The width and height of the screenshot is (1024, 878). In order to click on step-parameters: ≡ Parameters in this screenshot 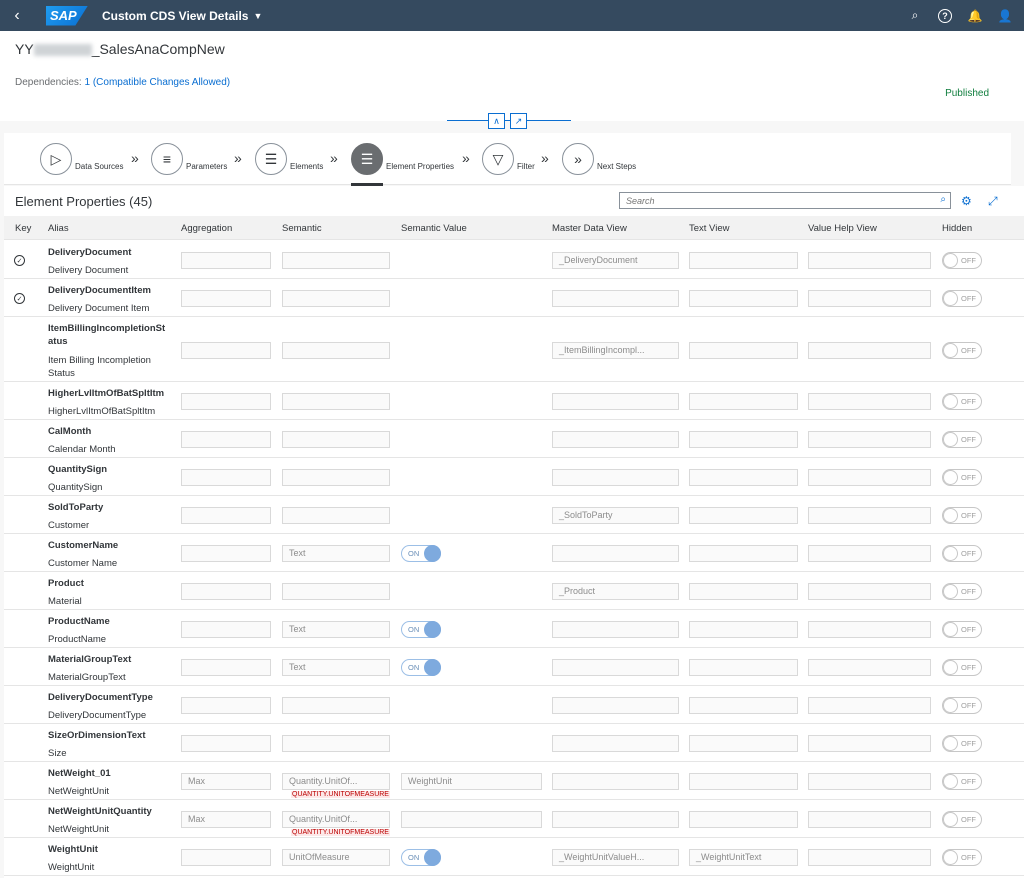, I will do `click(189, 159)`.